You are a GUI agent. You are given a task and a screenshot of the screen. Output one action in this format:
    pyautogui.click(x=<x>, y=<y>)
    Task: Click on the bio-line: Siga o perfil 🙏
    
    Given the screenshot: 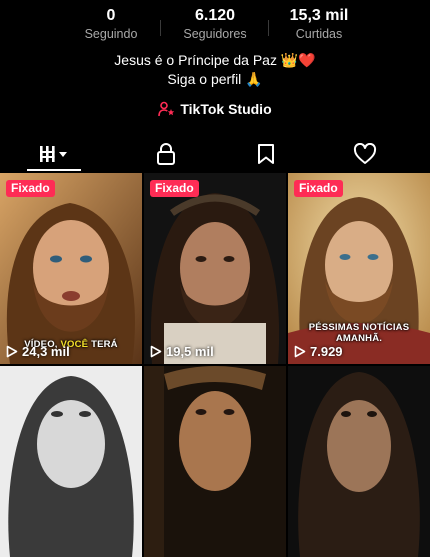 What is the action you would take?
    pyautogui.click(x=215, y=79)
    